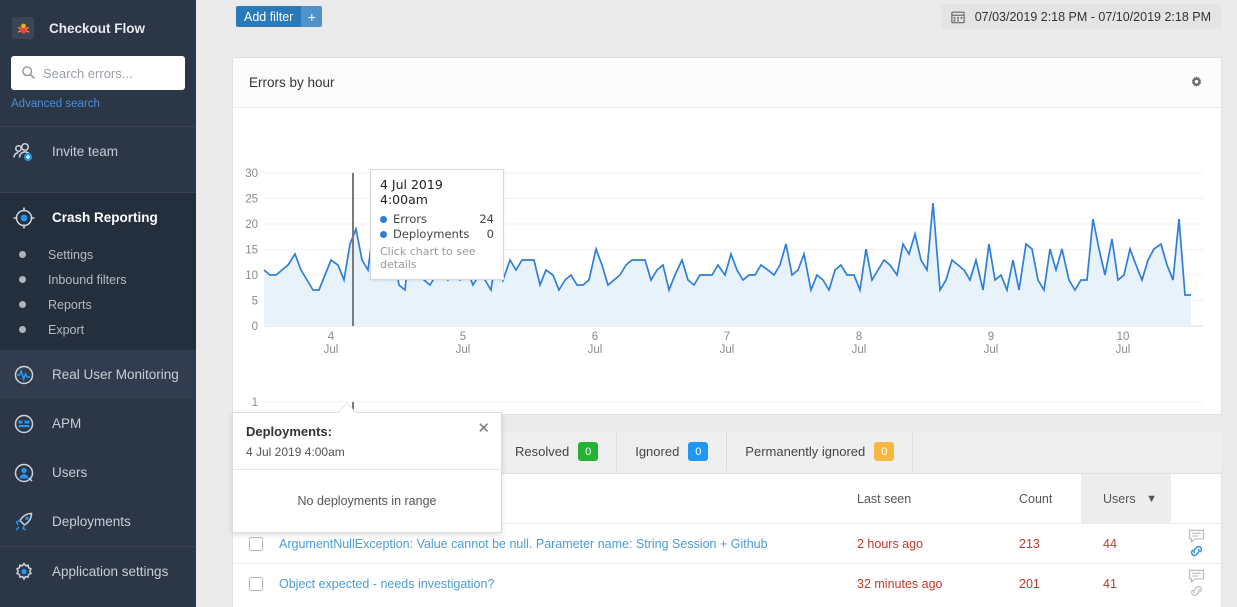 This screenshot has width=1237, height=607. Describe the element at coordinates (115, 374) in the screenshot. I see `sidebar-item-label: Real User Monitoring` at that location.